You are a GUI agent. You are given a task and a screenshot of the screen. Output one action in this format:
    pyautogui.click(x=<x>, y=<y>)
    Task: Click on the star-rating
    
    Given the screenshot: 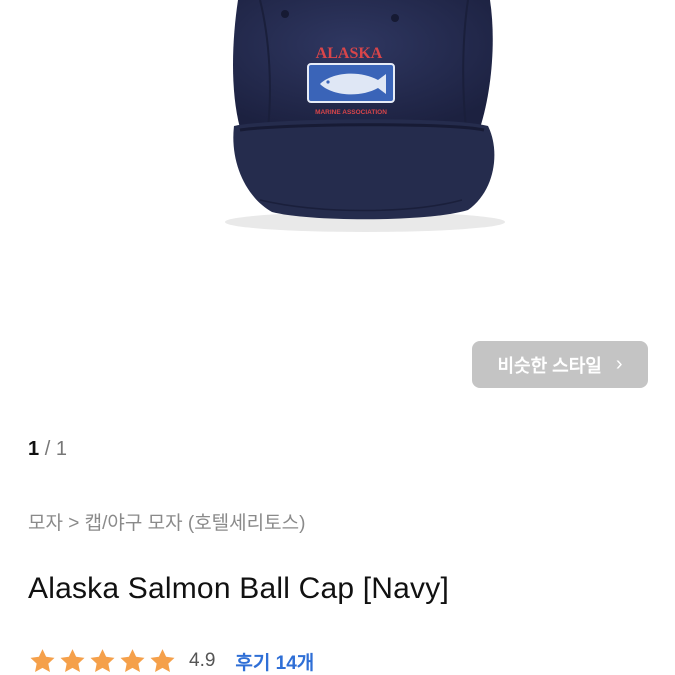 What is the action you would take?
    pyautogui.click(x=102, y=661)
    